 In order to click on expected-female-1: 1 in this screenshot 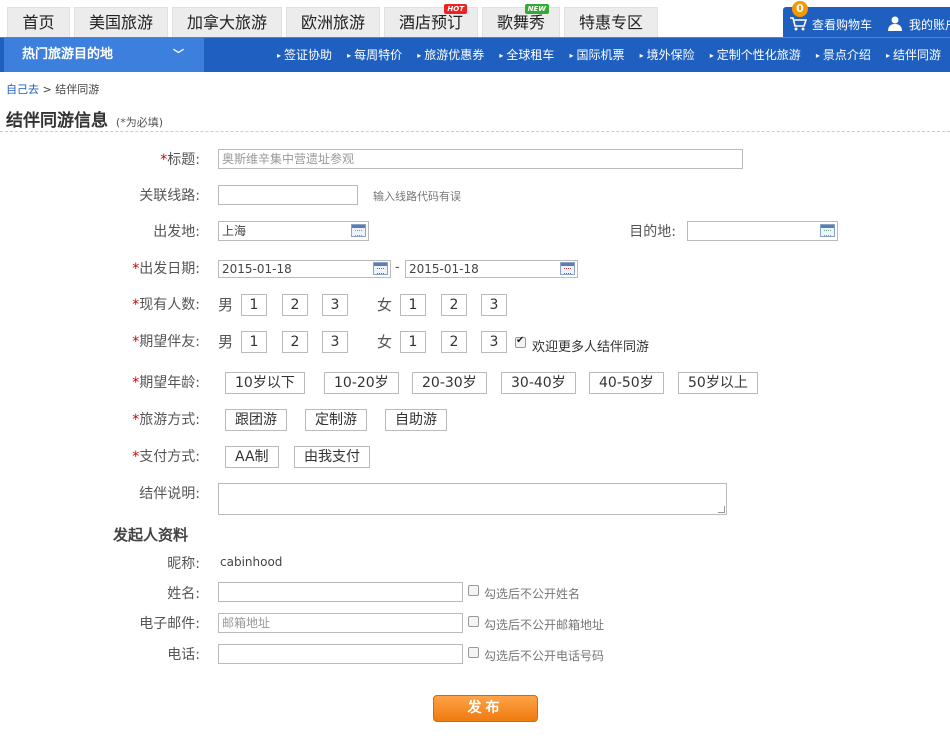, I will do `click(413, 342)`.